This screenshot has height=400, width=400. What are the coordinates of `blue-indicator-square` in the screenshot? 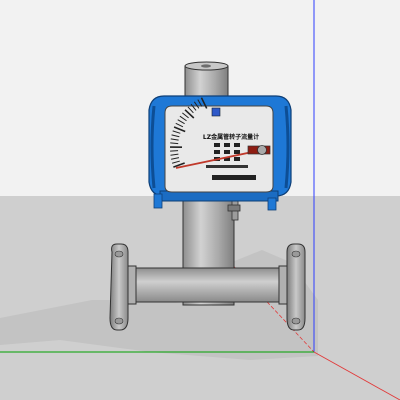 It's located at (216, 112).